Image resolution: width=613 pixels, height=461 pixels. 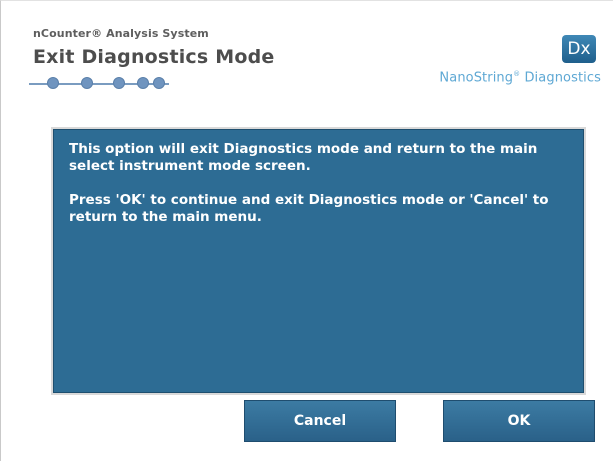 I want to click on app-name: nCounter® Analysis System, so click(x=121, y=33).